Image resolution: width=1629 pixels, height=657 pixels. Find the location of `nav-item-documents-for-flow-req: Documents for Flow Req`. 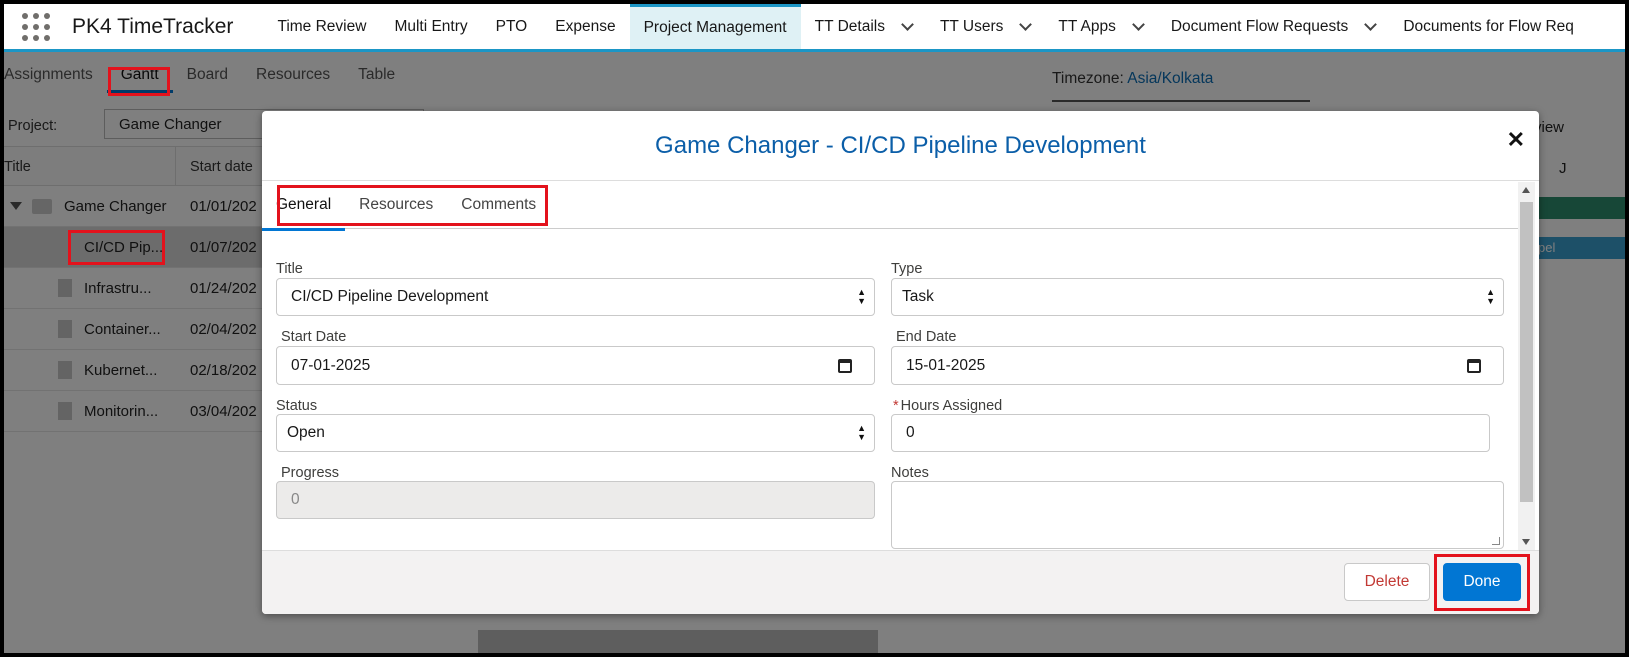

nav-item-documents-for-flow-req: Documents for Flow Req is located at coordinates (1488, 26).